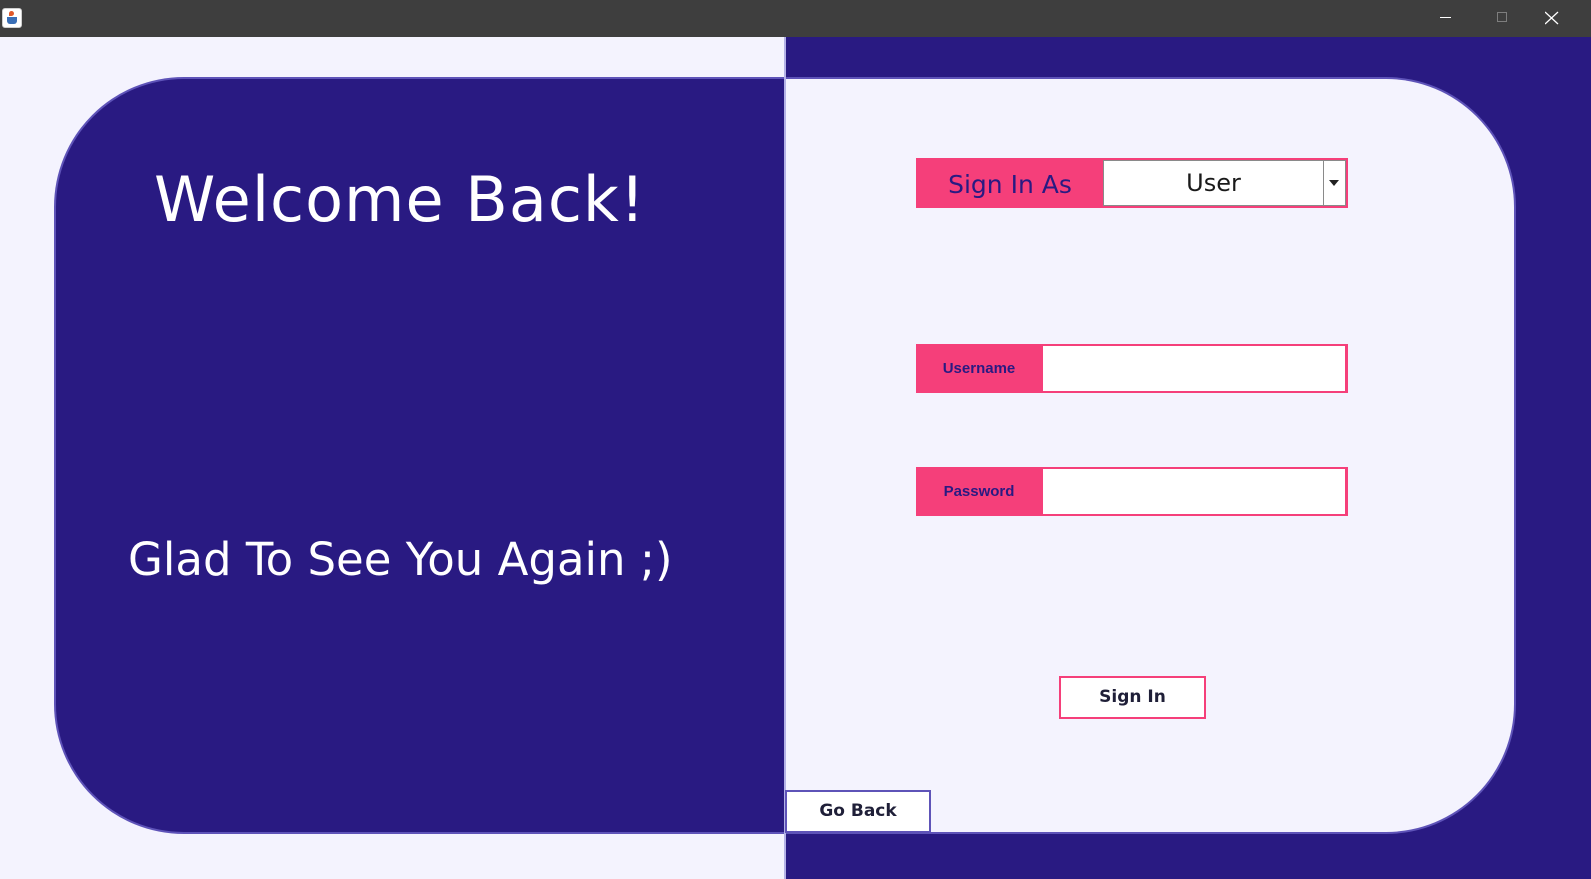 Image resolution: width=1591 pixels, height=879 pixels. I want to click on close-icon, so click(1552, 18).